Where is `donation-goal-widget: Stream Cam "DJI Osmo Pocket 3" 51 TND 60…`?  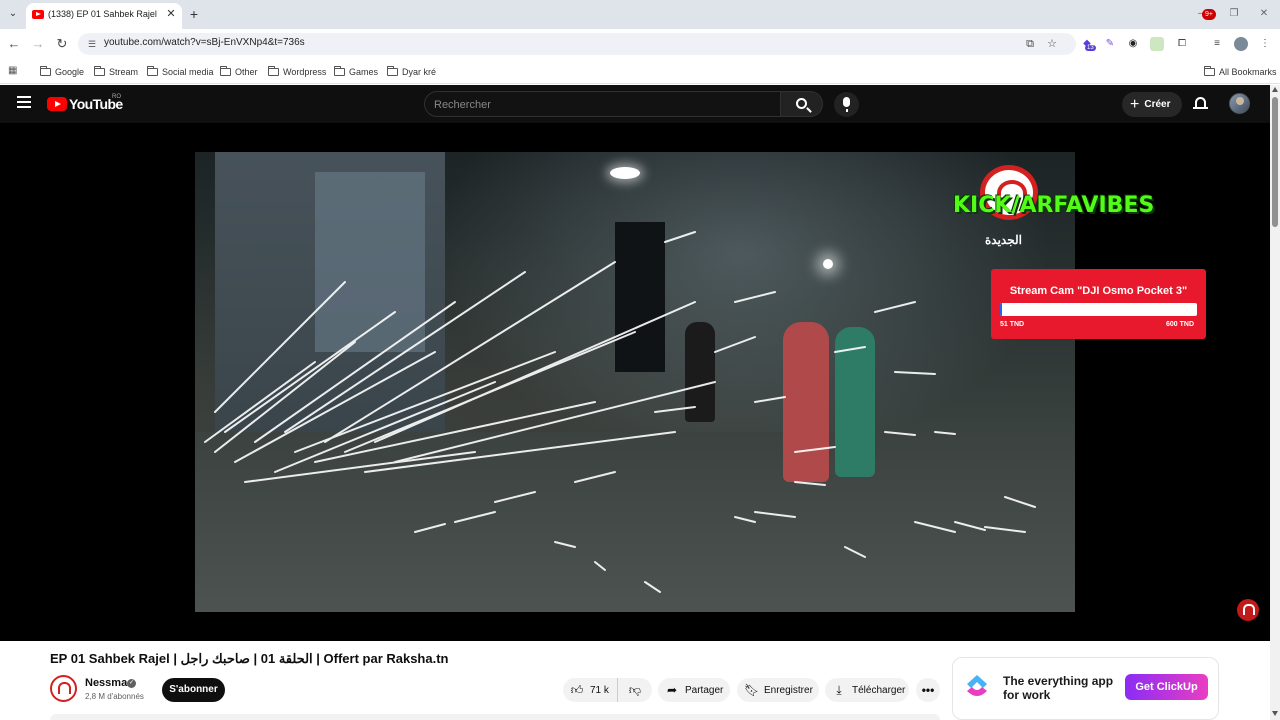
donation-goal-widget: Stream Cam "DJI Osmo Pocket 3" 51 TND 60… is located at coordinates (1098, 304).